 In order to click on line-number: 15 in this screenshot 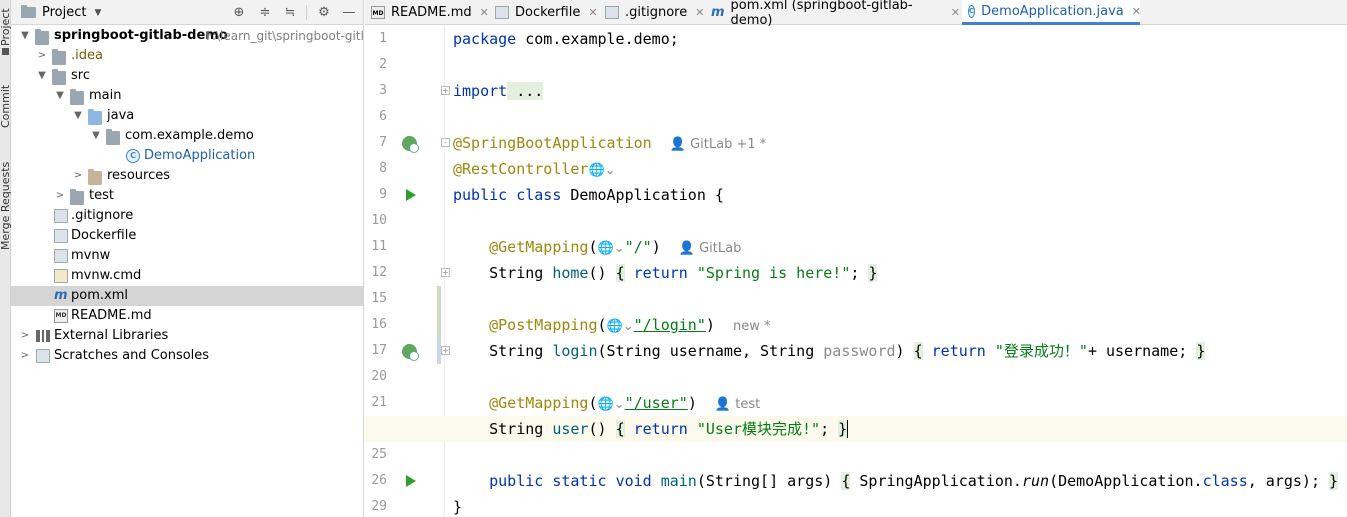, I will do `click(379, 298)`.